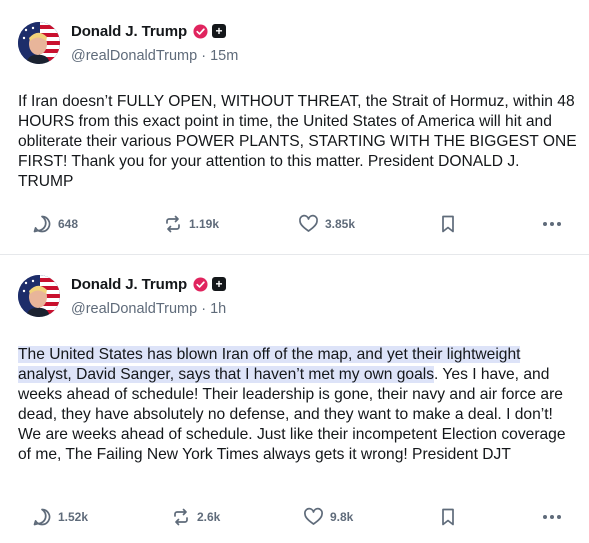  Describe the element at coordinates (224, 56) in the screenshot. I see `post-time: 15m` at that location.